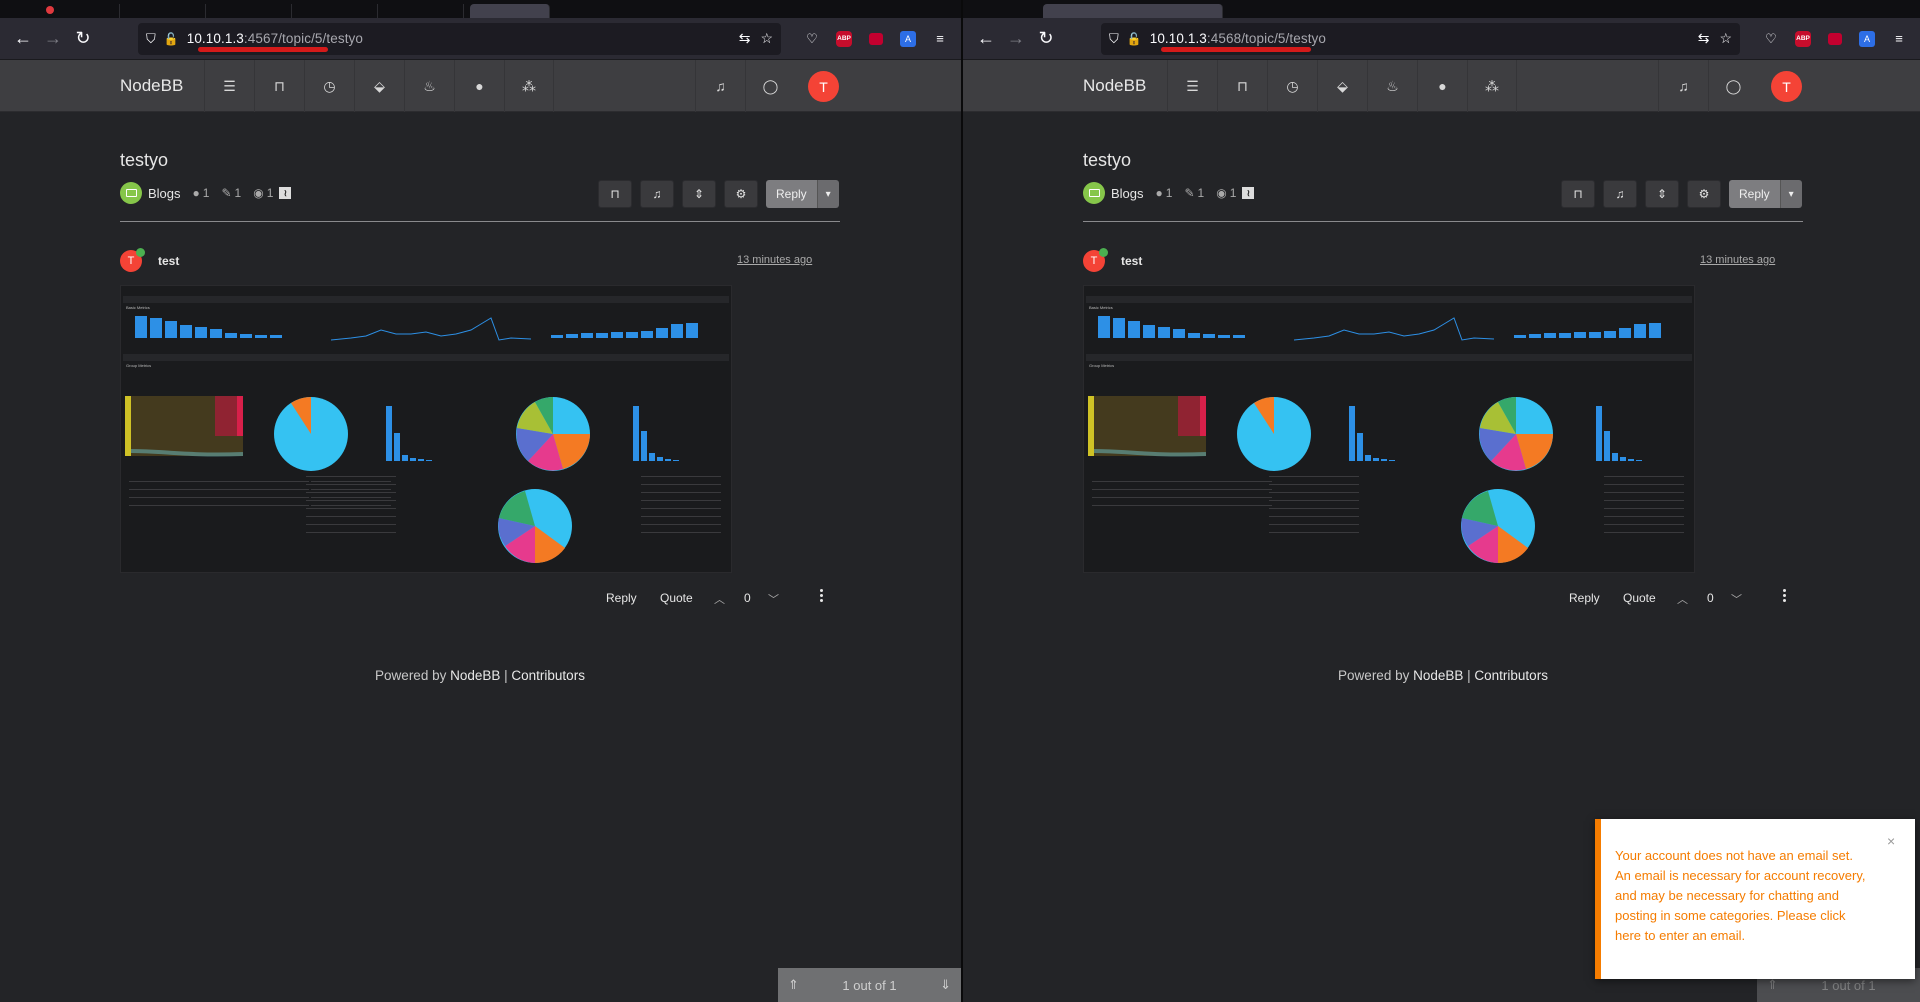 The width and height of the screenshot is (1920, 1002). What do you see at coordinates (275, 38) in the screenshot?
I see `url-text: 10.10.1.3:4567/topic/5/testyo` at bounding box center [275, 38].